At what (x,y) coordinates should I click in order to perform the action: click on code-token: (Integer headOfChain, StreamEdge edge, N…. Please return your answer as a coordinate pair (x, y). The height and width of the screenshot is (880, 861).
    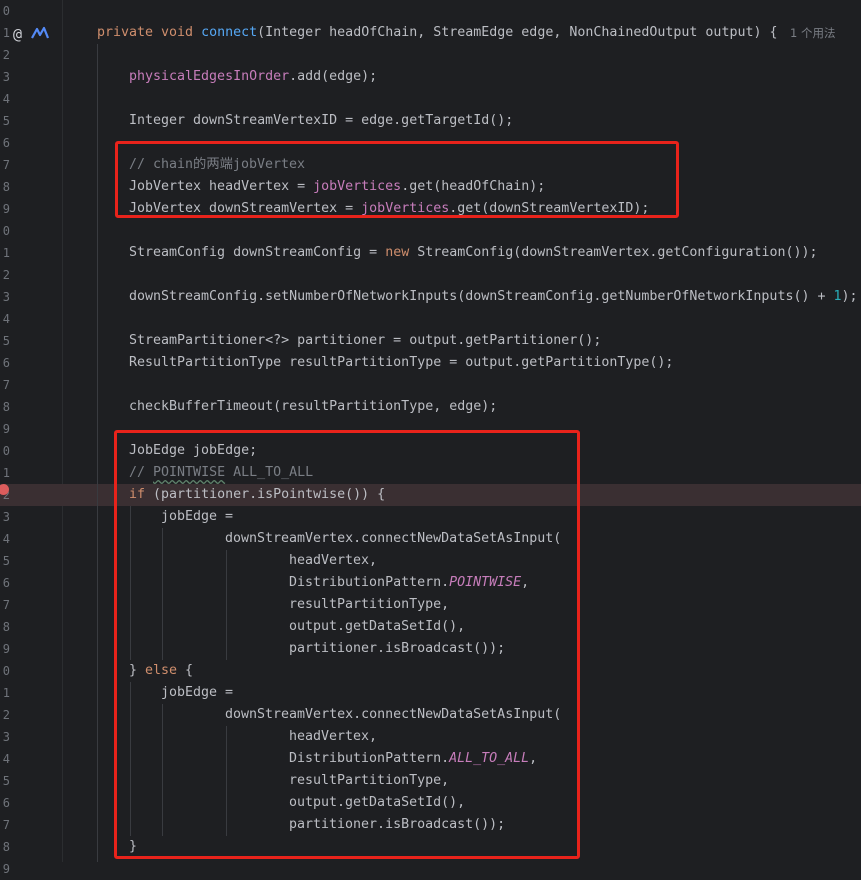
    Looking at the image, I should click on (517, 32).